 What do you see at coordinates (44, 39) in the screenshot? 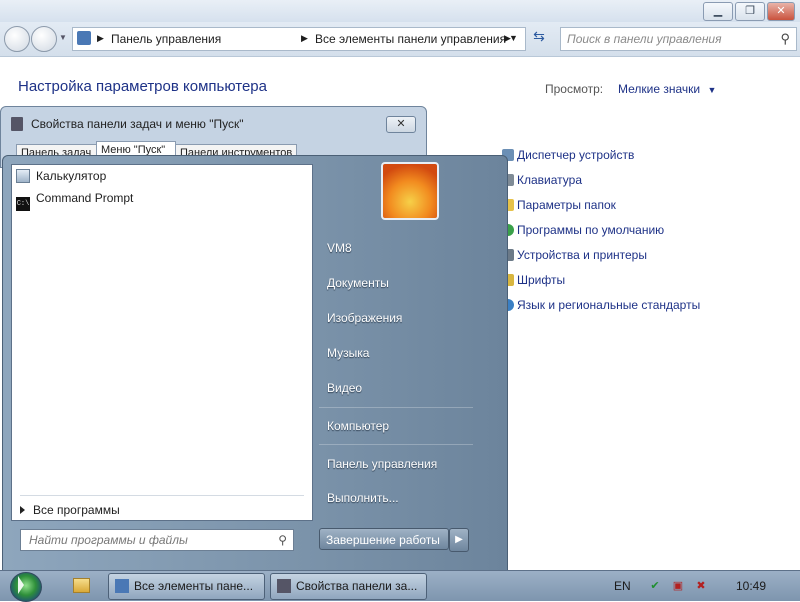
I see `forward-button` at bounding box center [44, 39].